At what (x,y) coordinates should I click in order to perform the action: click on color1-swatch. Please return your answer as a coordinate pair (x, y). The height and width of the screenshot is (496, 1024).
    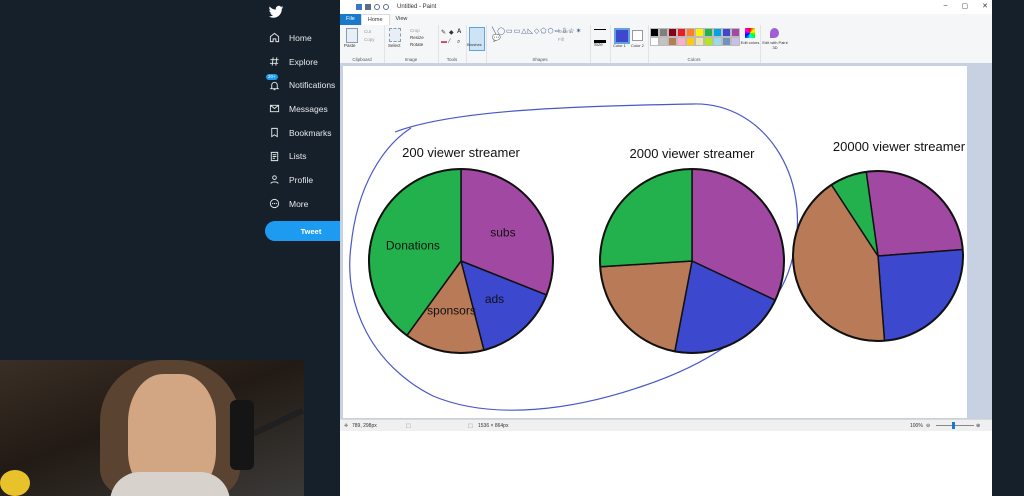
    Looking at the image, I should click on (622, 36).